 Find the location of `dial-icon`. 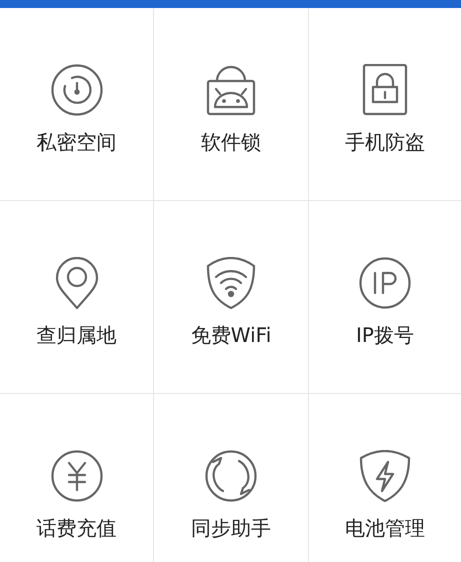

dial-icon is located at coordinates (76, 90).